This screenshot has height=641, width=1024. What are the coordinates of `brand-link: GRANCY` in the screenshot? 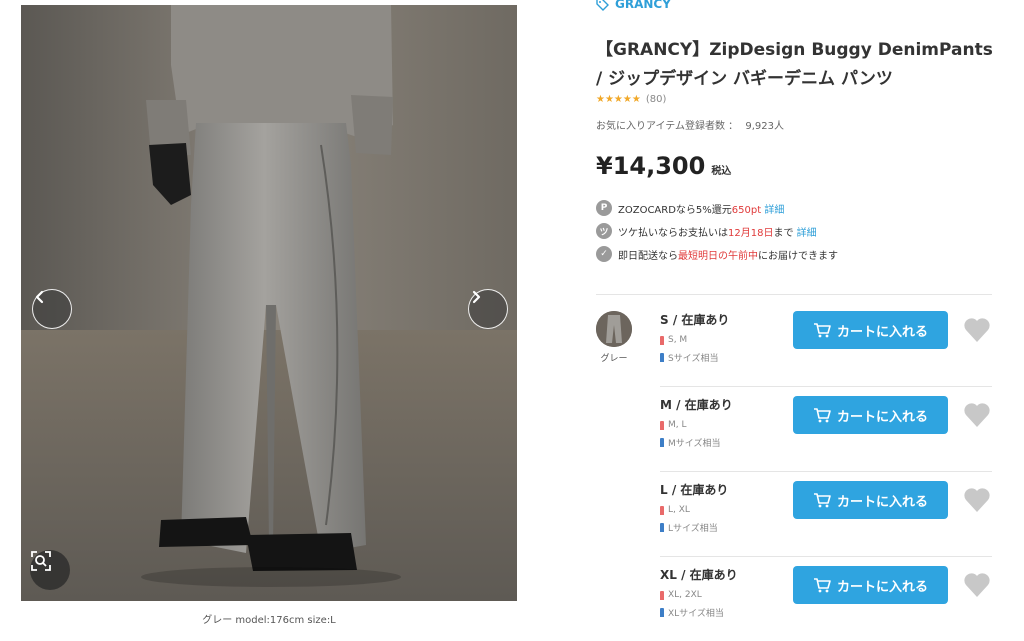 It's located at (633, 5).